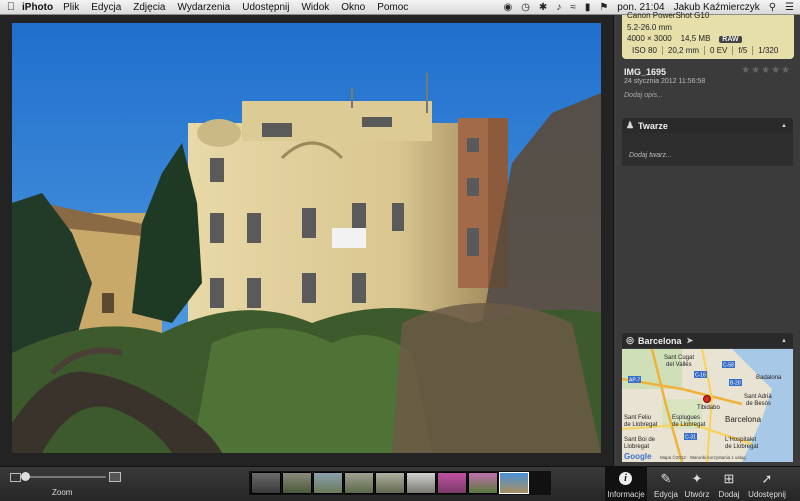 The height and width of the screenshot is (501, 800). I want to click on volume-icon: ♪, so click(558, 7).